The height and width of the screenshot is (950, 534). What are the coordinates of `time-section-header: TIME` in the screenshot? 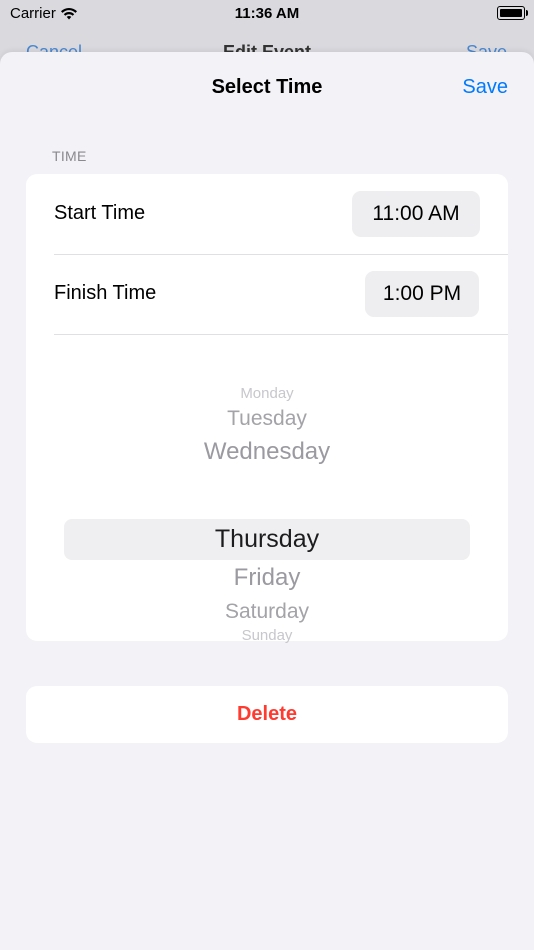 It's located at (69, 156).